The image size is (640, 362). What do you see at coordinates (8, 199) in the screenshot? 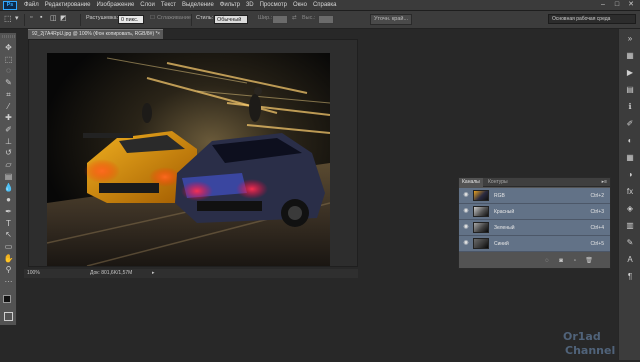
I see `dodge-tool-icon: ●` at bounding box center [8, 199].